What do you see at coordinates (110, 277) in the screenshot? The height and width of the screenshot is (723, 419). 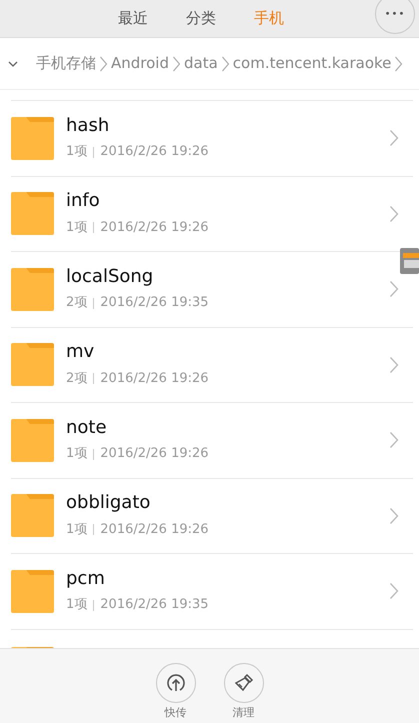 I see `folder-name: localSong` at bounding box center [110, 277].